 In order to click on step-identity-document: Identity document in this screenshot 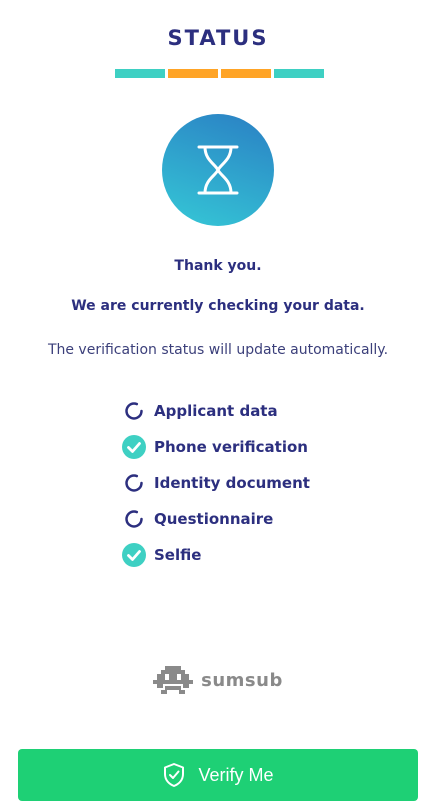, I will do `click(216, 483)`.